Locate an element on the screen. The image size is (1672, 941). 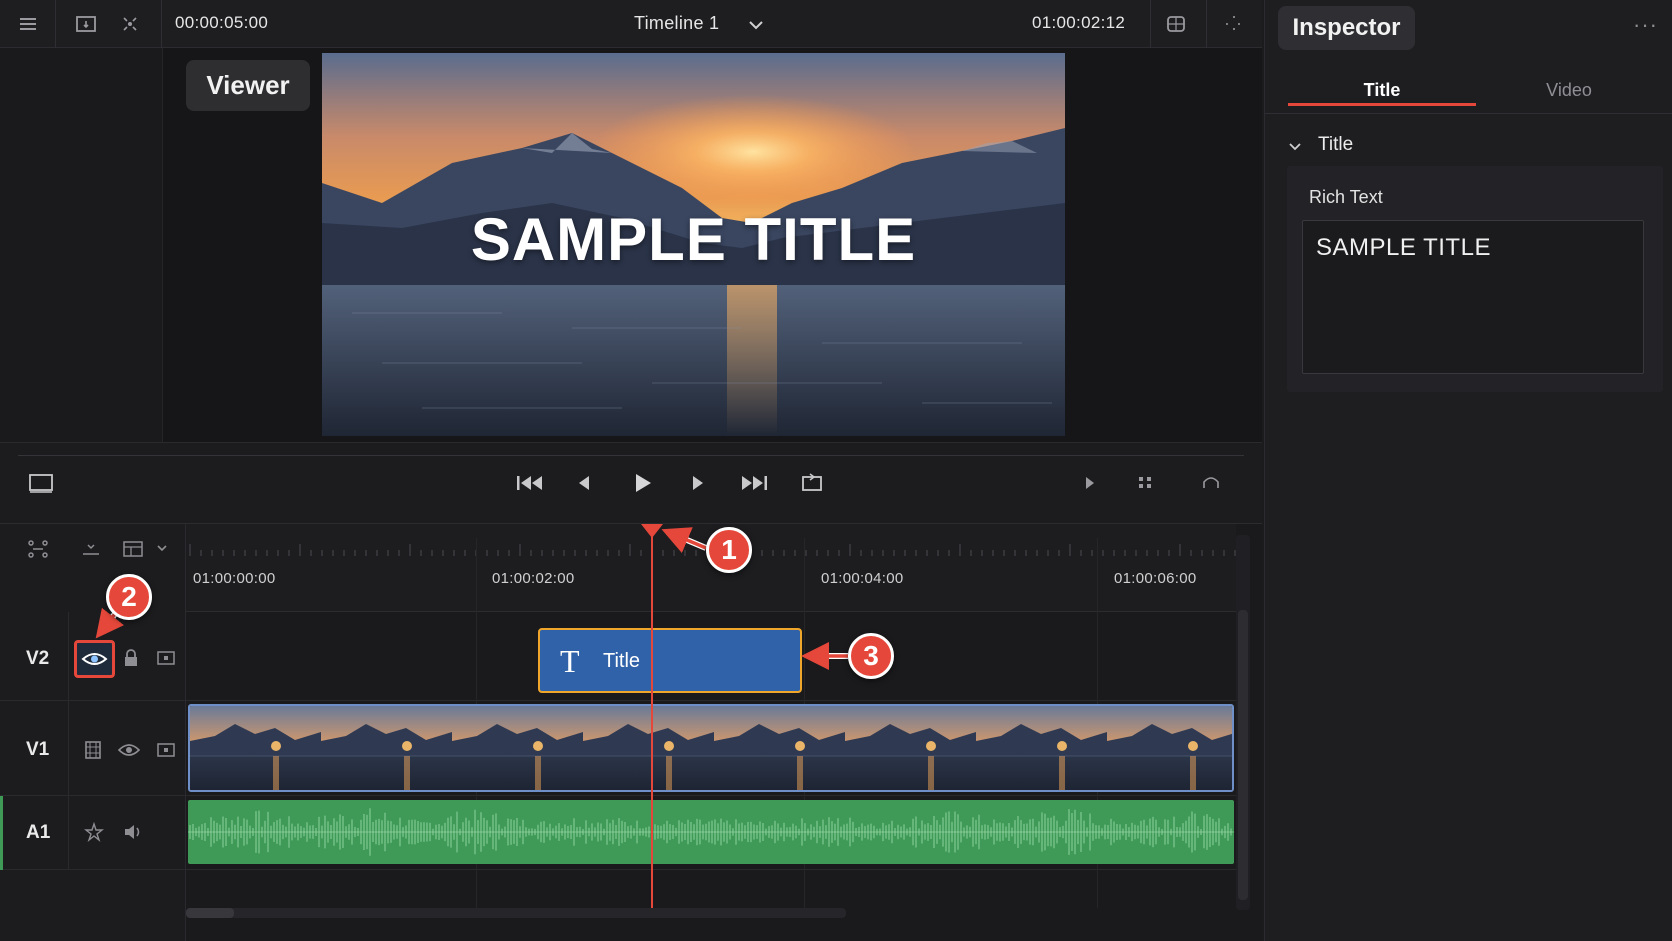
inspector-title: Inspector is located at coordinates (1346, 28).